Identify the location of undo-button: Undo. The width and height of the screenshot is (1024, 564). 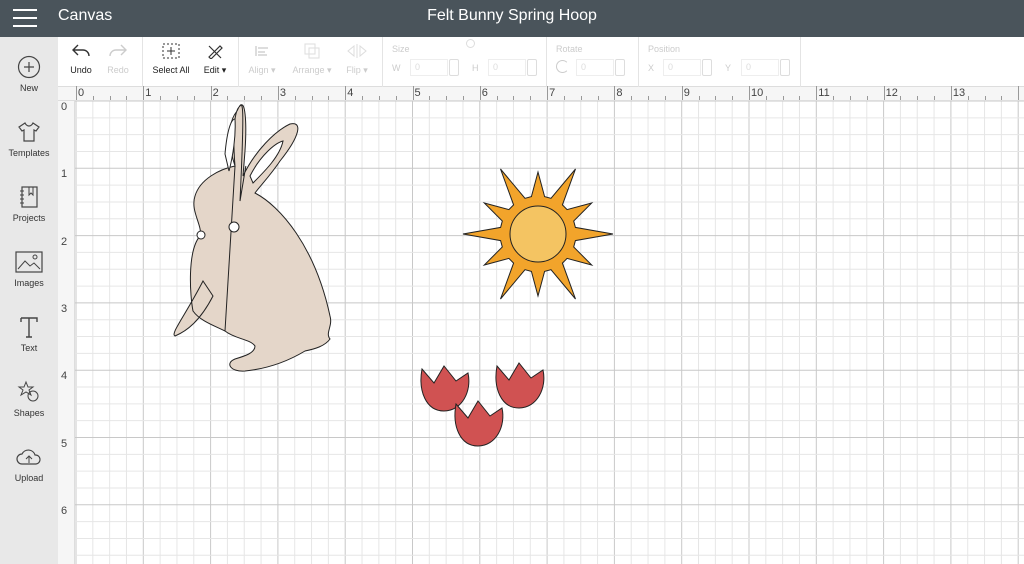
(81, 62).